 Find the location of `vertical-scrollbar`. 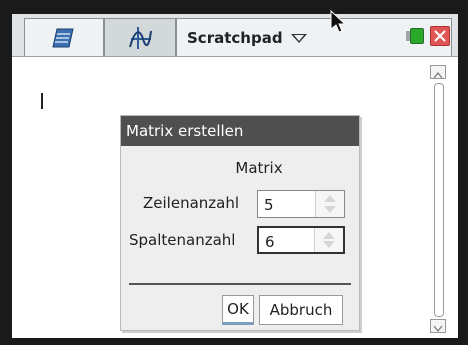

vertical-scrollbar is located at coordinates (439, 199).